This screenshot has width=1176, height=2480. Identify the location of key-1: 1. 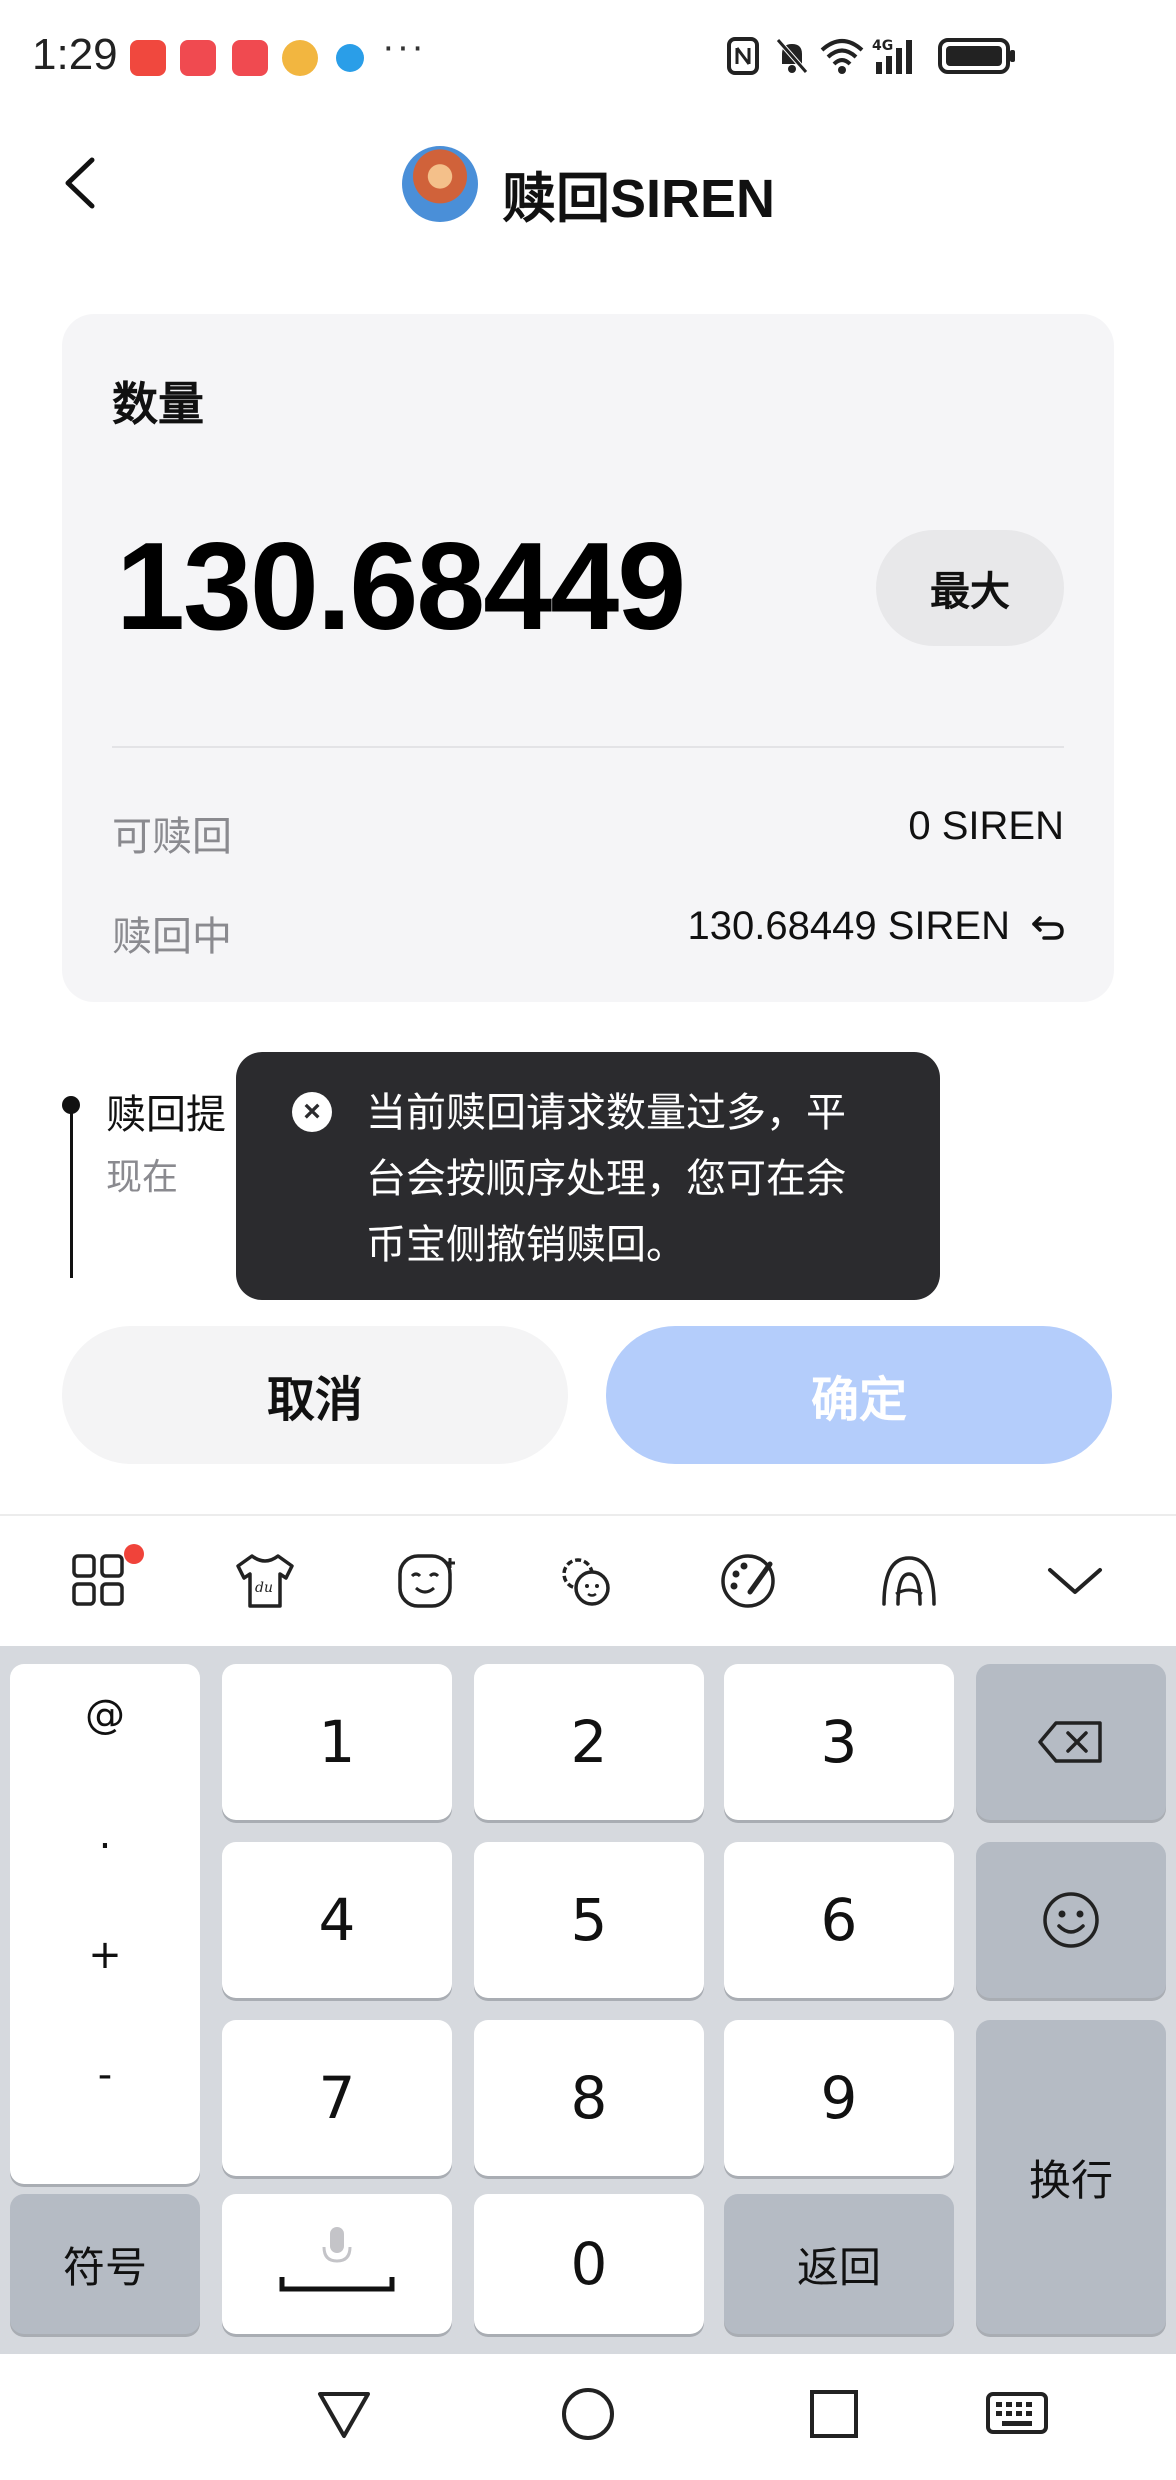
(337, 1742).